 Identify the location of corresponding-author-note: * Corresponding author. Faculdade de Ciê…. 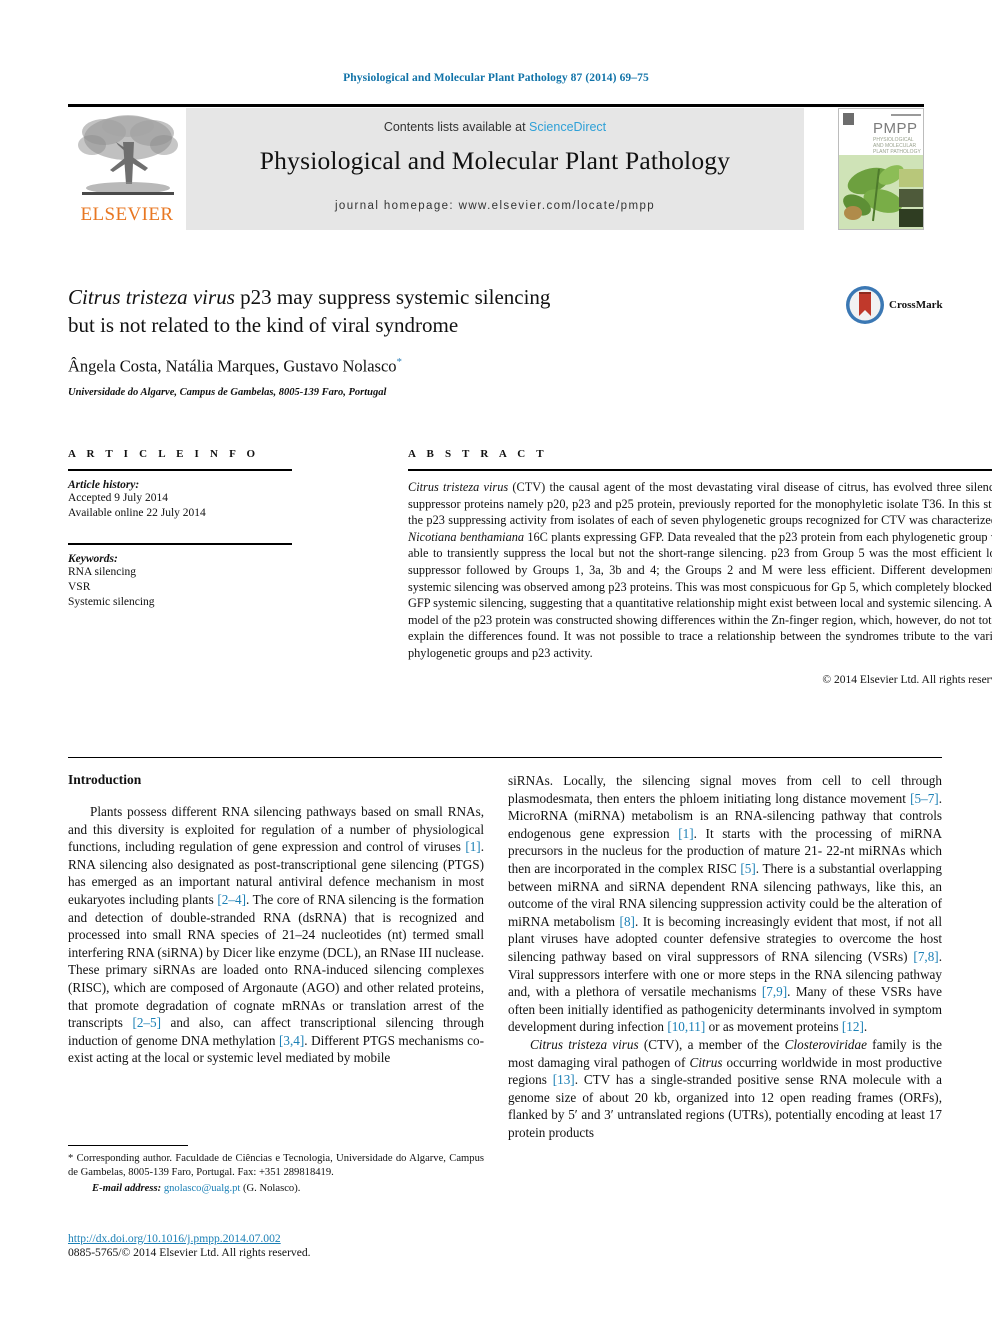
(276, 1165).